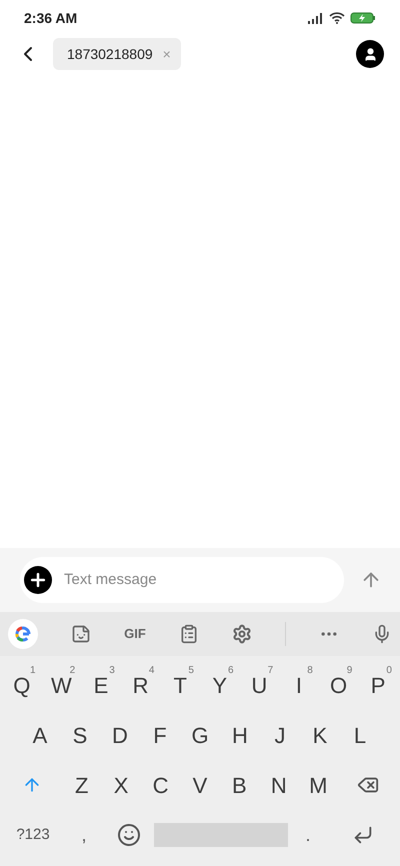  Describe the element at coordinates (299, 685) in the screenshot. I see `letter-key: I 8` at that location.